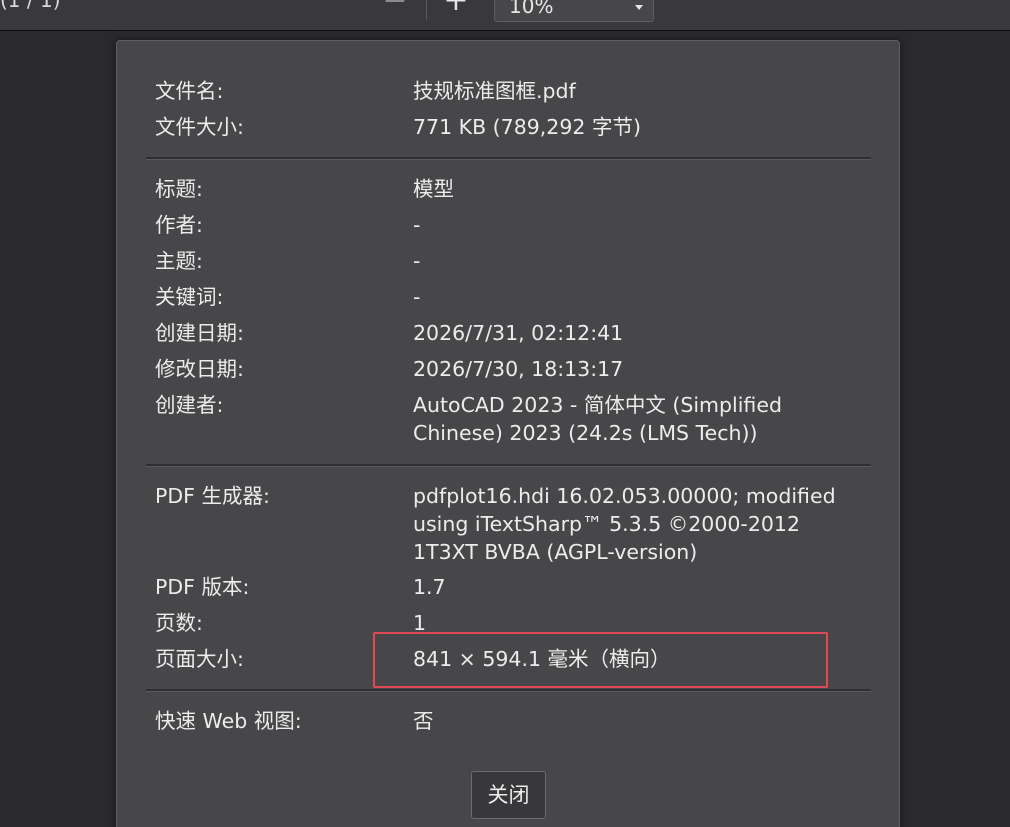 Image resolution: width=1010 pixels, height=827 pixels. I want to click on creator-label: 创建者:, so click(189, 405).